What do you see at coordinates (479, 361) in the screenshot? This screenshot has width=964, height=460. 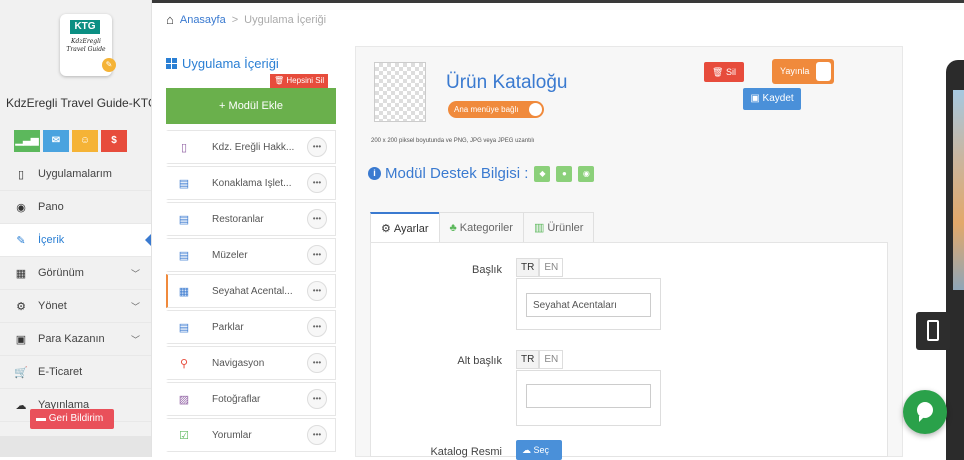 I see `subtitle-label: Alt başlık` at bounding box center [479, 361].